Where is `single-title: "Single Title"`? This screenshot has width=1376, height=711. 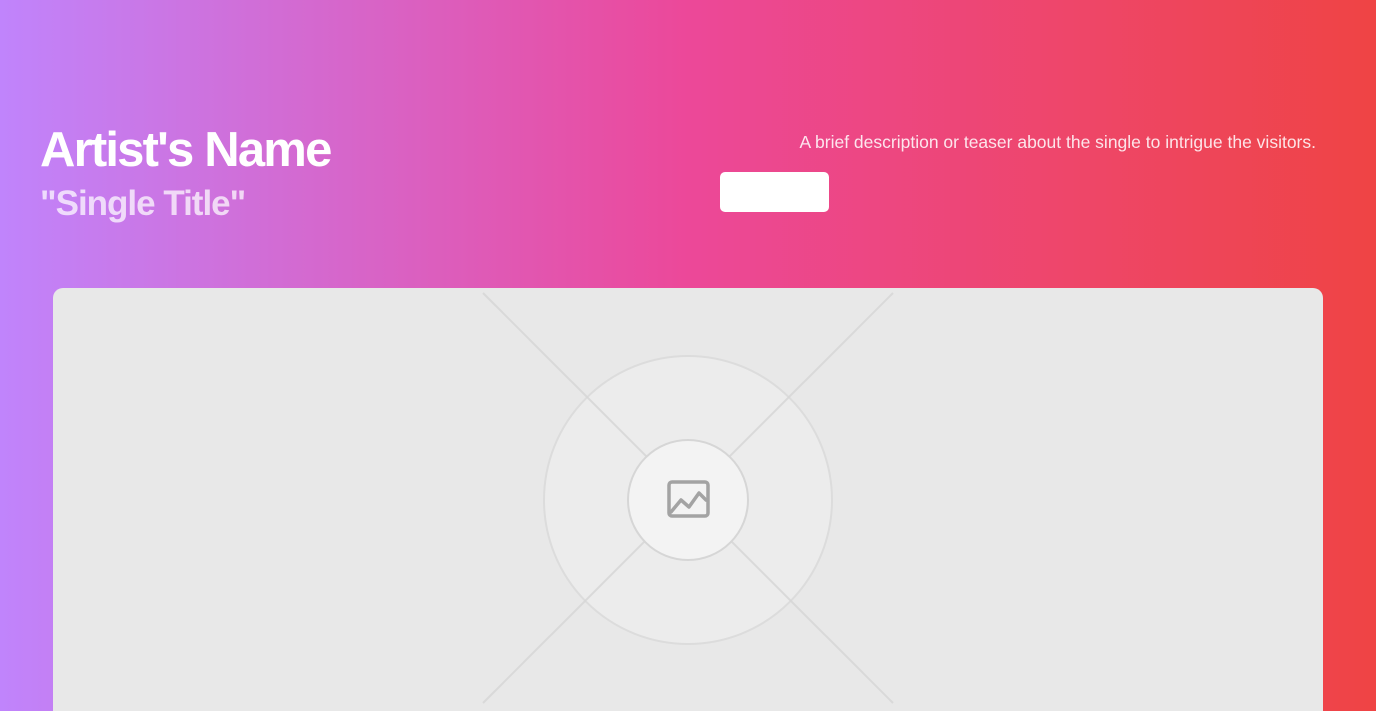
single-title: "Single Title" is located at coordinates (143, 203).